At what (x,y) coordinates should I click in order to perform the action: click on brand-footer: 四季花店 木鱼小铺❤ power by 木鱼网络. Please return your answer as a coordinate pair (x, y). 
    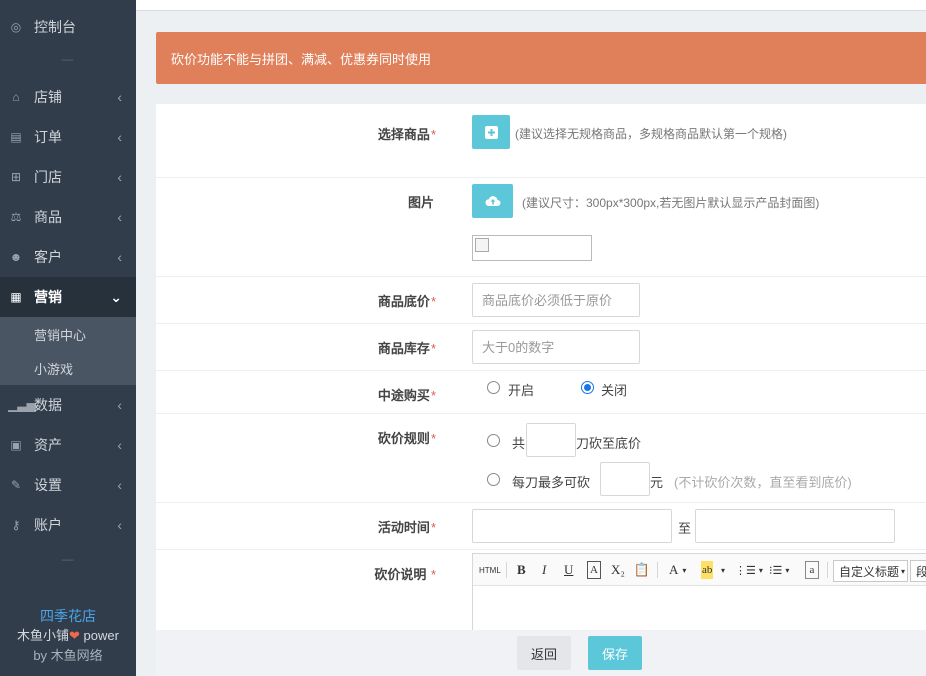
    Looking at the image, I should click on (68, 636).